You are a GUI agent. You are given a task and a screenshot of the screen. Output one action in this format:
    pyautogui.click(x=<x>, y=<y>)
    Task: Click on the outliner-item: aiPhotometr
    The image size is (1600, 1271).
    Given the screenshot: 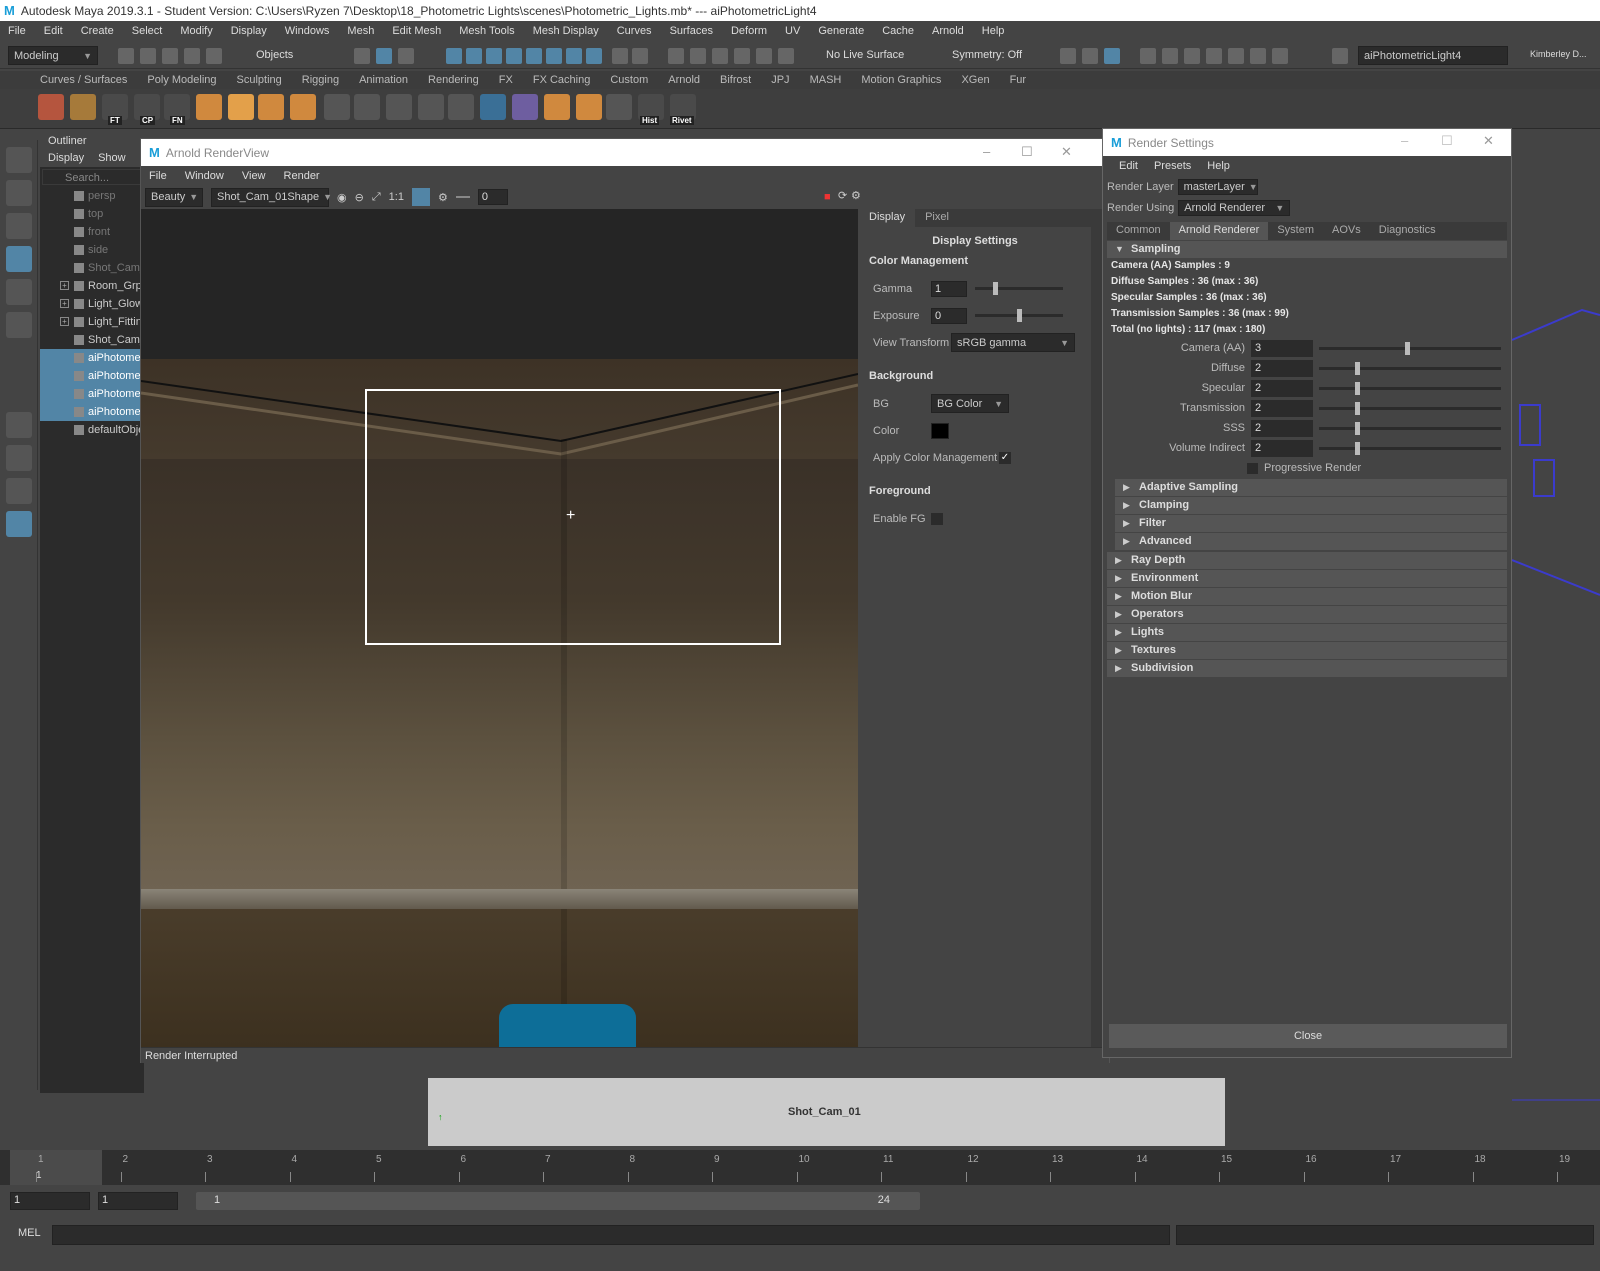 What is the action you would take?
    pyautogui.click(x=92, y=412)
    